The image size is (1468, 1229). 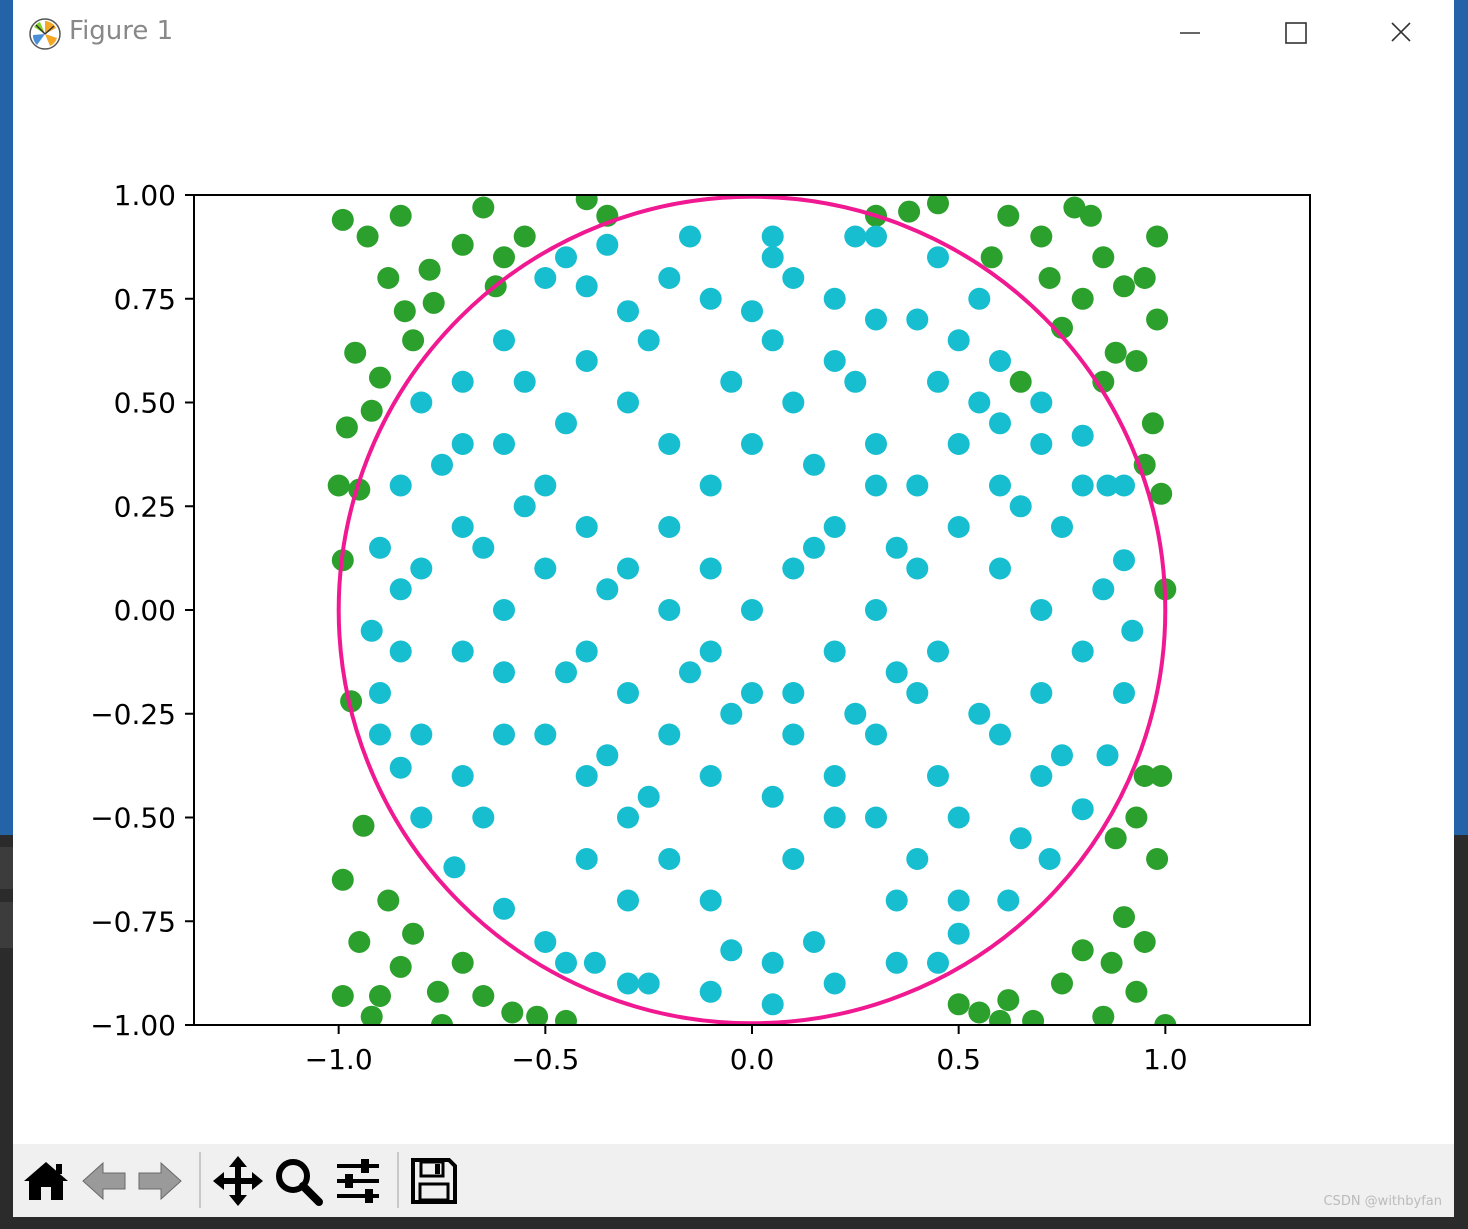 I want to click on pan-button, so click(x=238, y=1181).